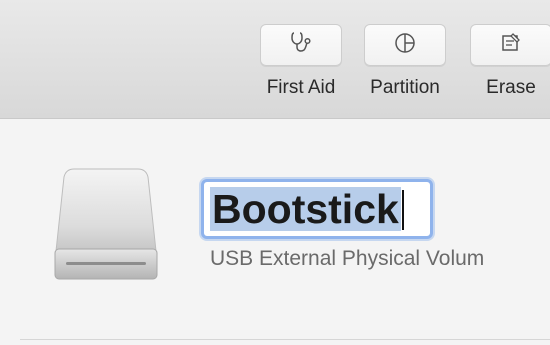 The height and width of the screenshot is (345, 550). I want to click on erase-button, so click(510, 45).